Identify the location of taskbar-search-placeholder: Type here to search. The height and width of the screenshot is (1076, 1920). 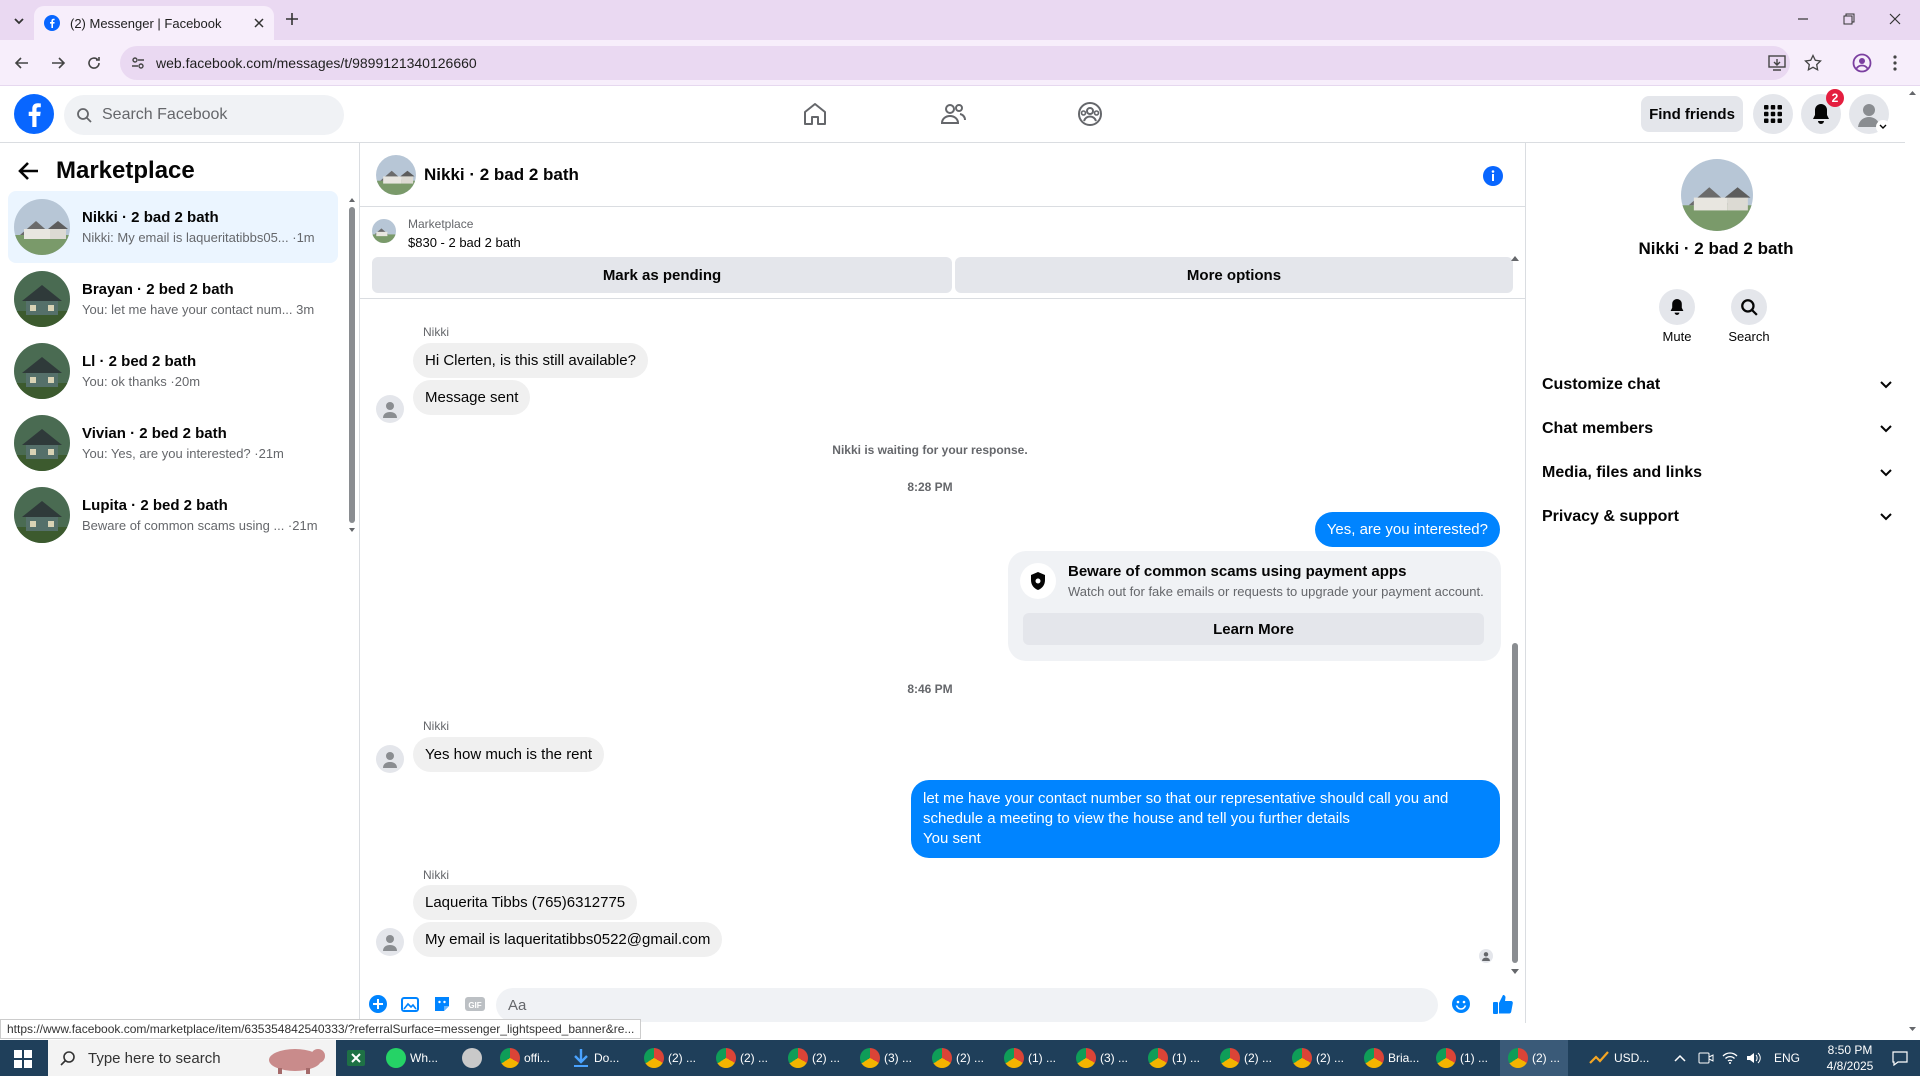
(154, 1058).